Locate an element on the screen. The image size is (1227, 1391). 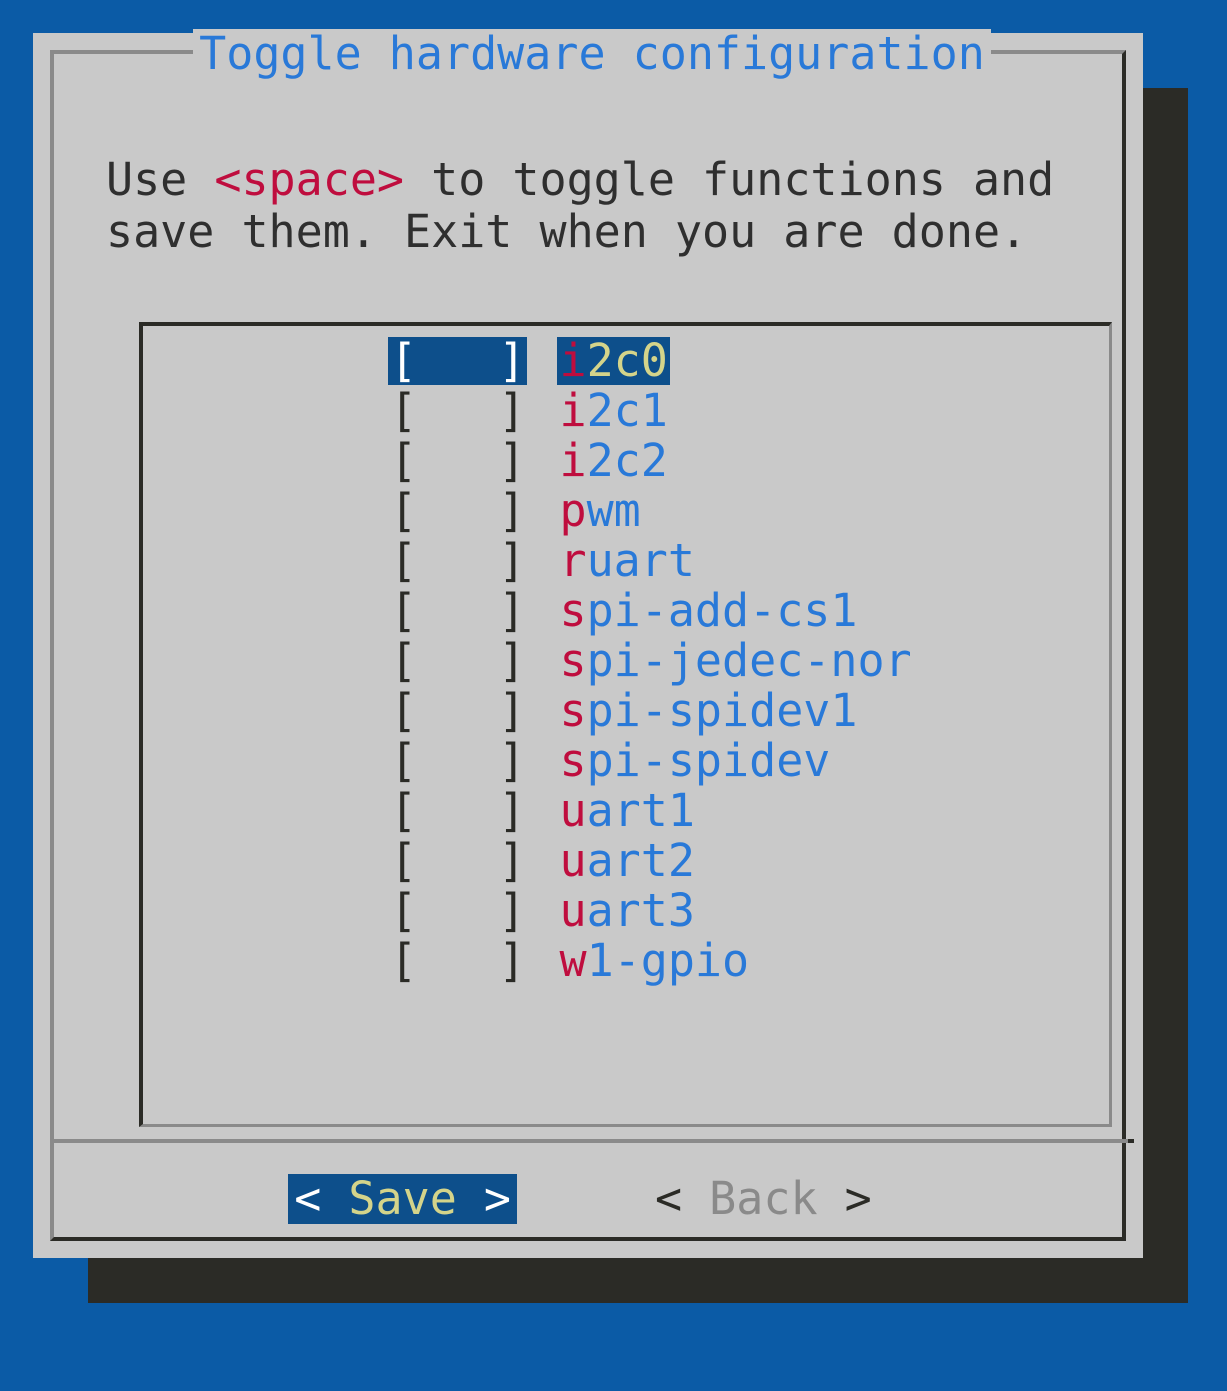
list-item-name: art1 is located at coordinates (640, 810).